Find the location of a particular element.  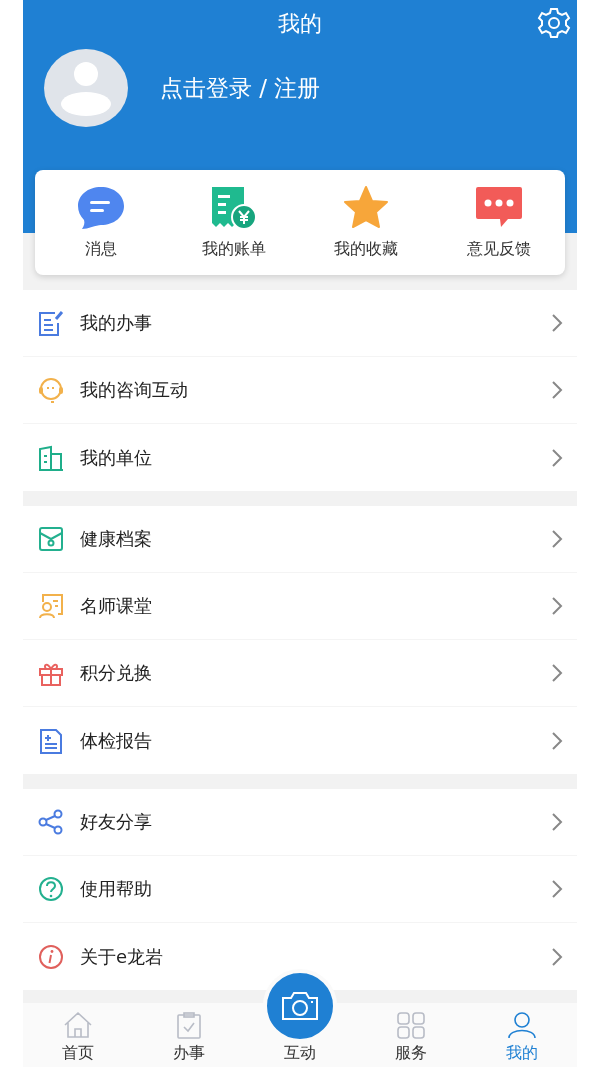

chat-bubble-icon is located at coordinates (101, 208).